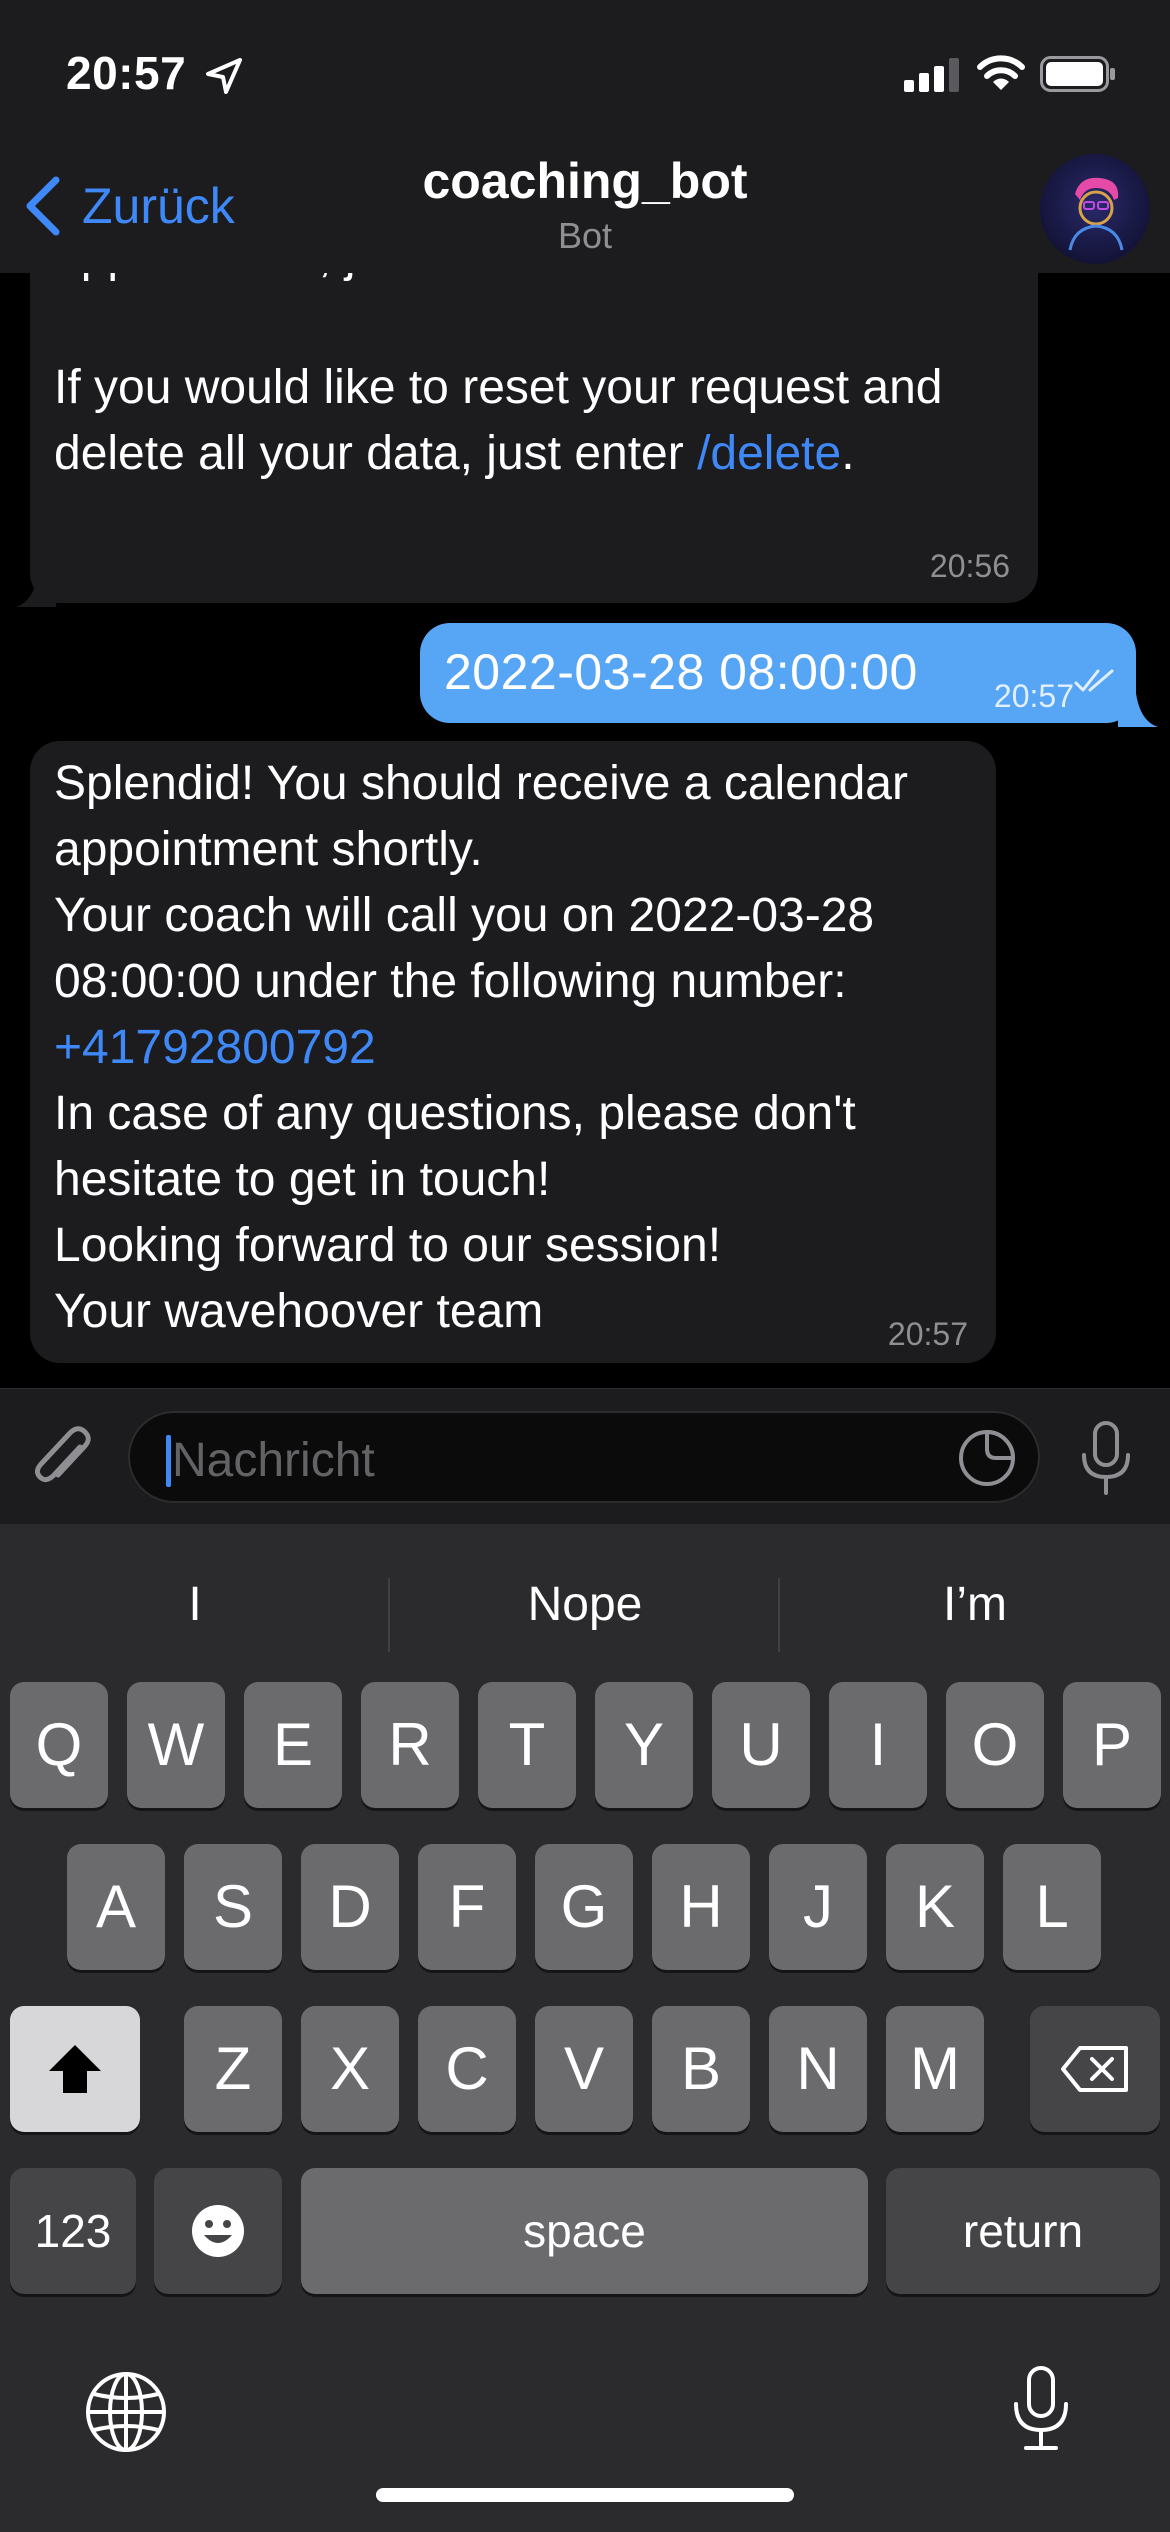  I want to click on key-v: V, so click(584, 2069).